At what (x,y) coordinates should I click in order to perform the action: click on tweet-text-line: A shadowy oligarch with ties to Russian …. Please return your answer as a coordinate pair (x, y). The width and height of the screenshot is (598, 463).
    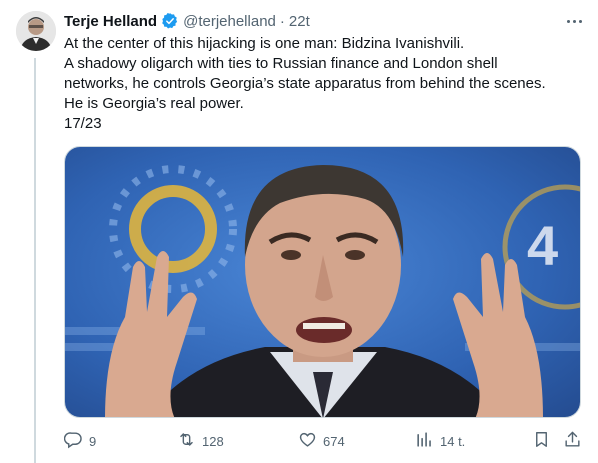
    Looking at the image, I should click on (281, 63).